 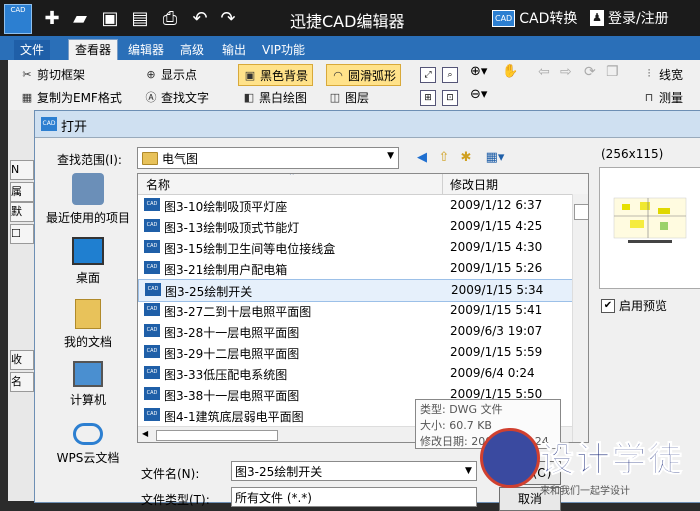 I want to click on view-menu-icon: ▦▾, so click(x=495, y=157).